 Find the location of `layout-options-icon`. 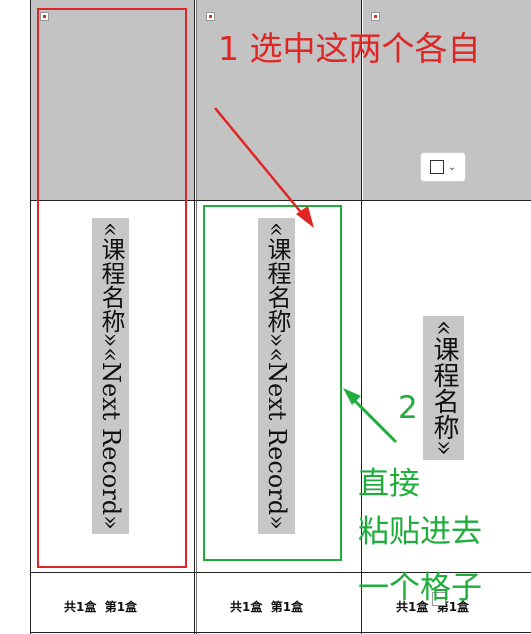

layout-options-icon is located at coordinates (436, 167).